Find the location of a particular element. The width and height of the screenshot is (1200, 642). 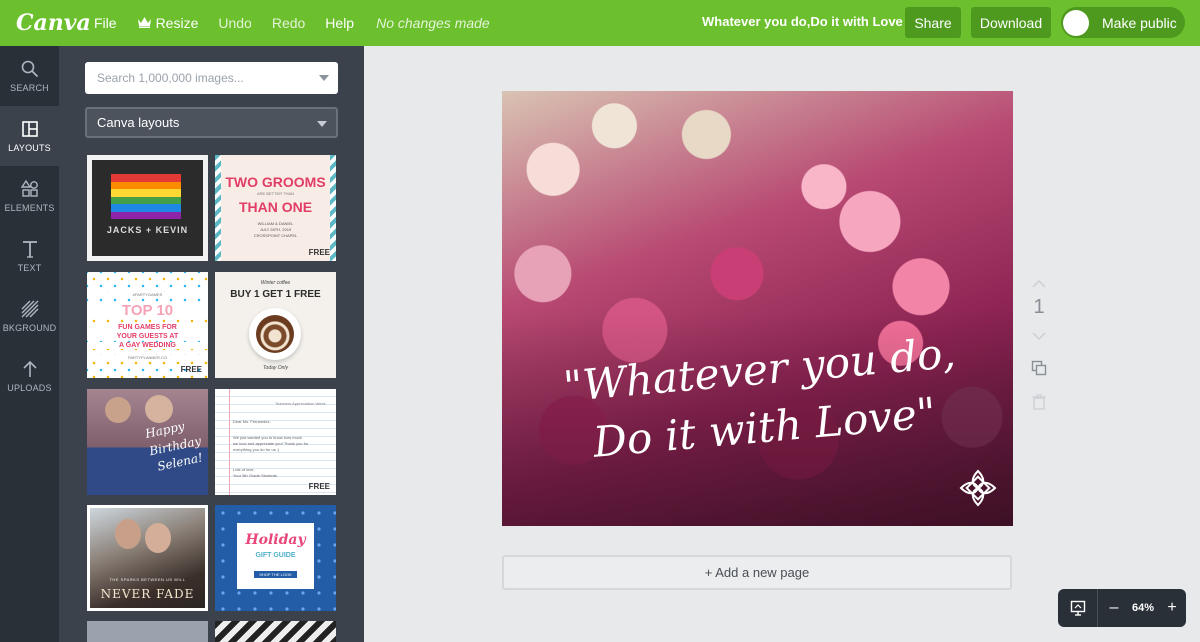

layout-source-value: Canva layouts is located at coordinates (138, 122).